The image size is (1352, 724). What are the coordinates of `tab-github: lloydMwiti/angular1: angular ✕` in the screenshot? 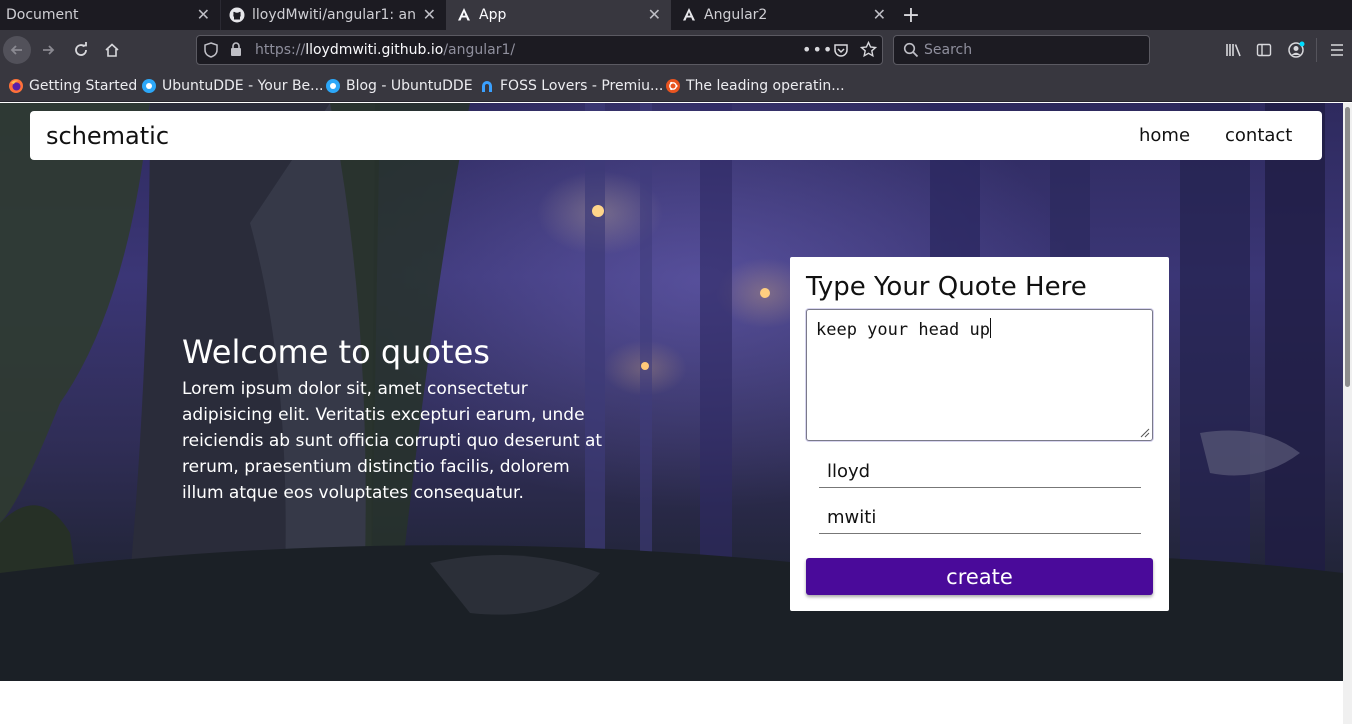 It's located at (333, 15).